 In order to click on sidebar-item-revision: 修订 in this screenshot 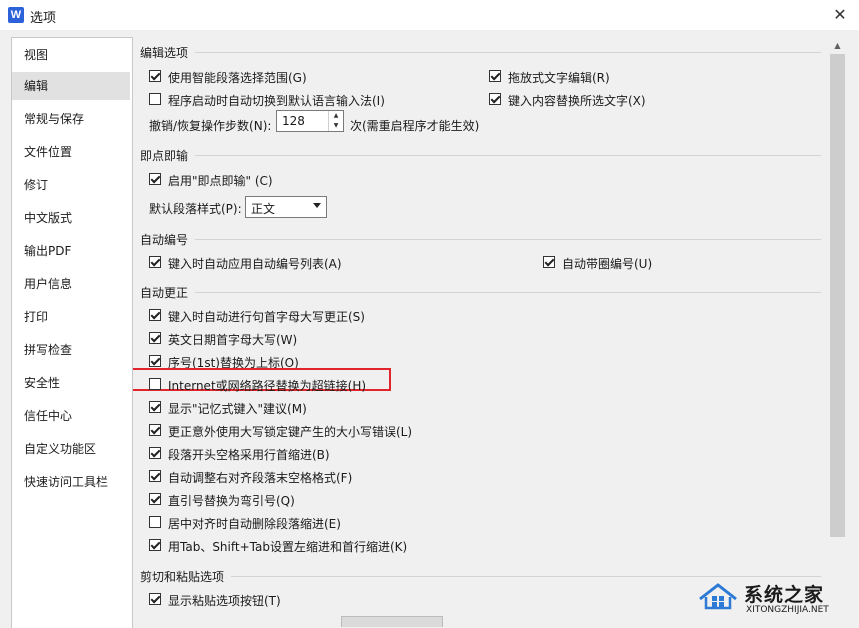, I will do `click(71, 185)`.